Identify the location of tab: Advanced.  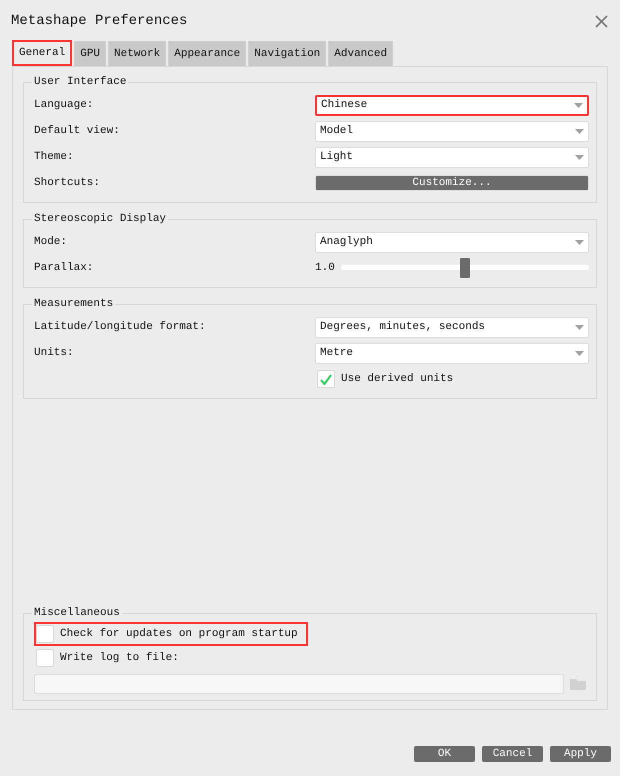
(361, 54).